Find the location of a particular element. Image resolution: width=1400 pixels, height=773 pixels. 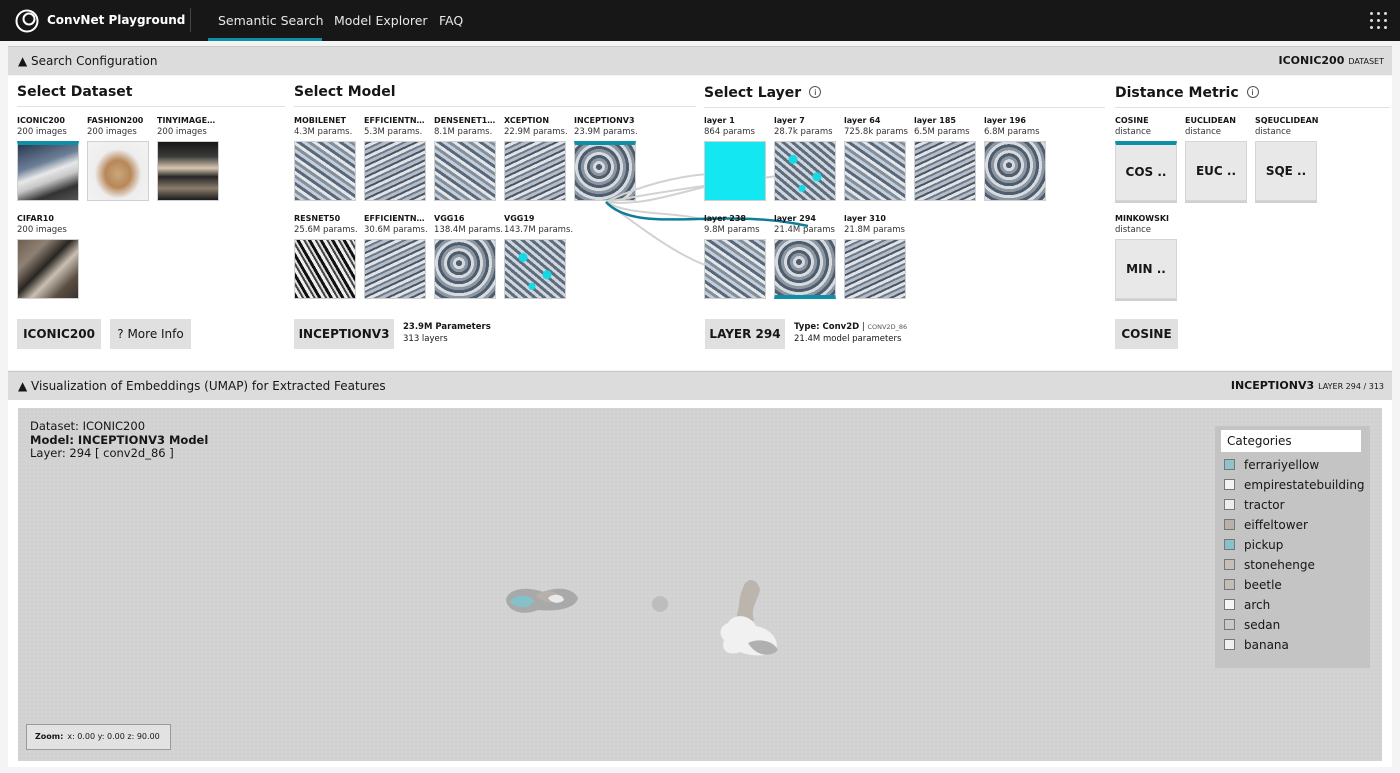

layer-tile-64: layer 64 725.8k params is located at coordinates (876, 158).